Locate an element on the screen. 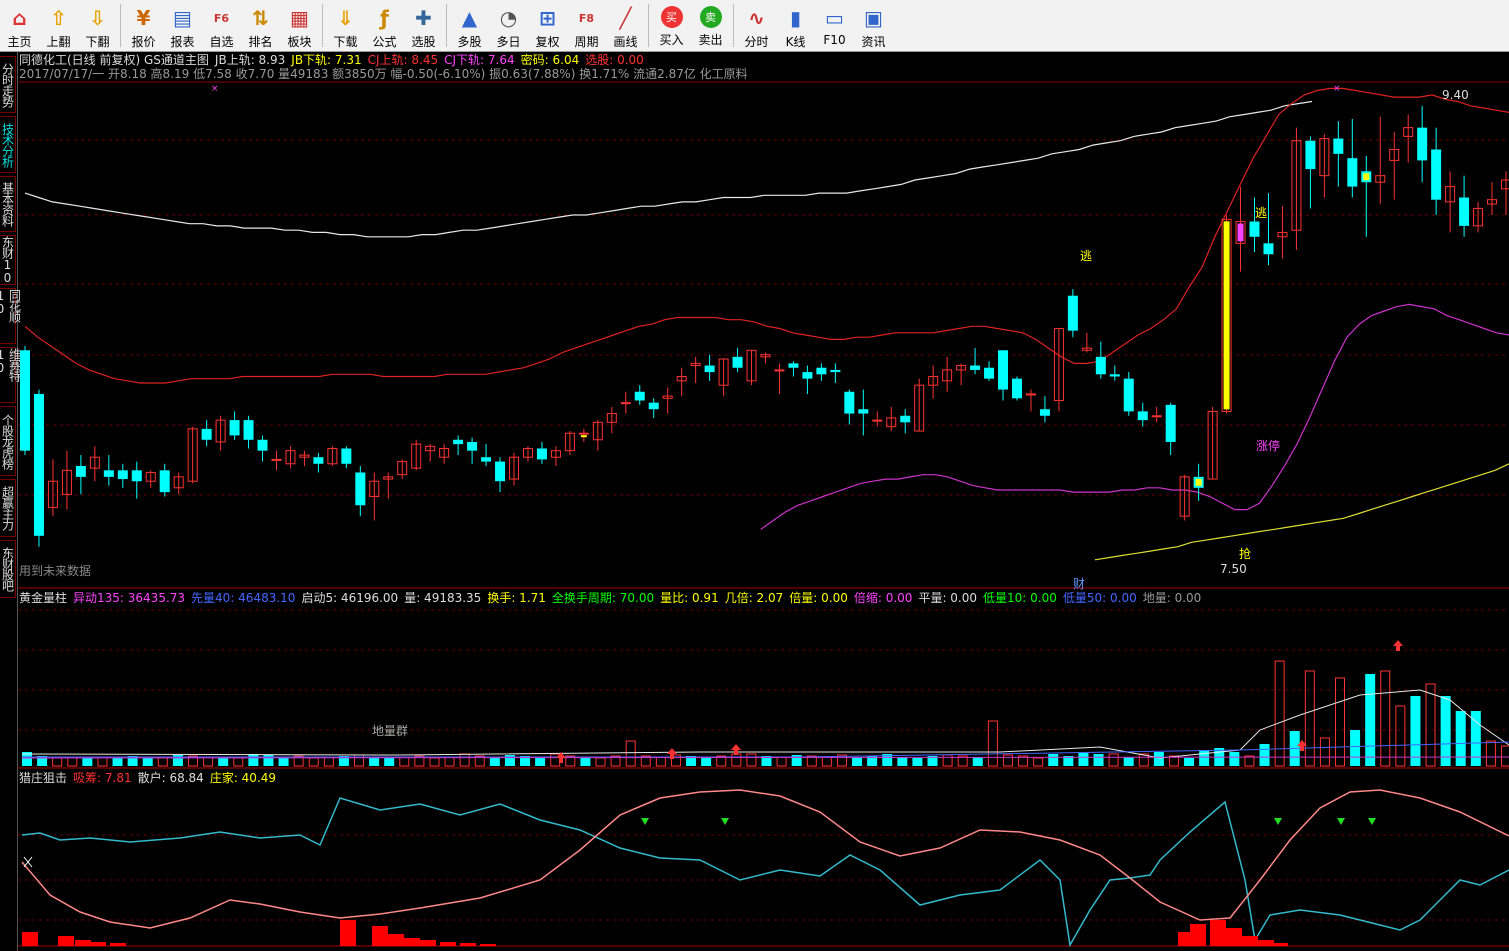 Image resolution: width=1509 pixels, height=951 pixels. volume-header-item-13: 地量: 0.00 is located at coordinates (1172, 598).